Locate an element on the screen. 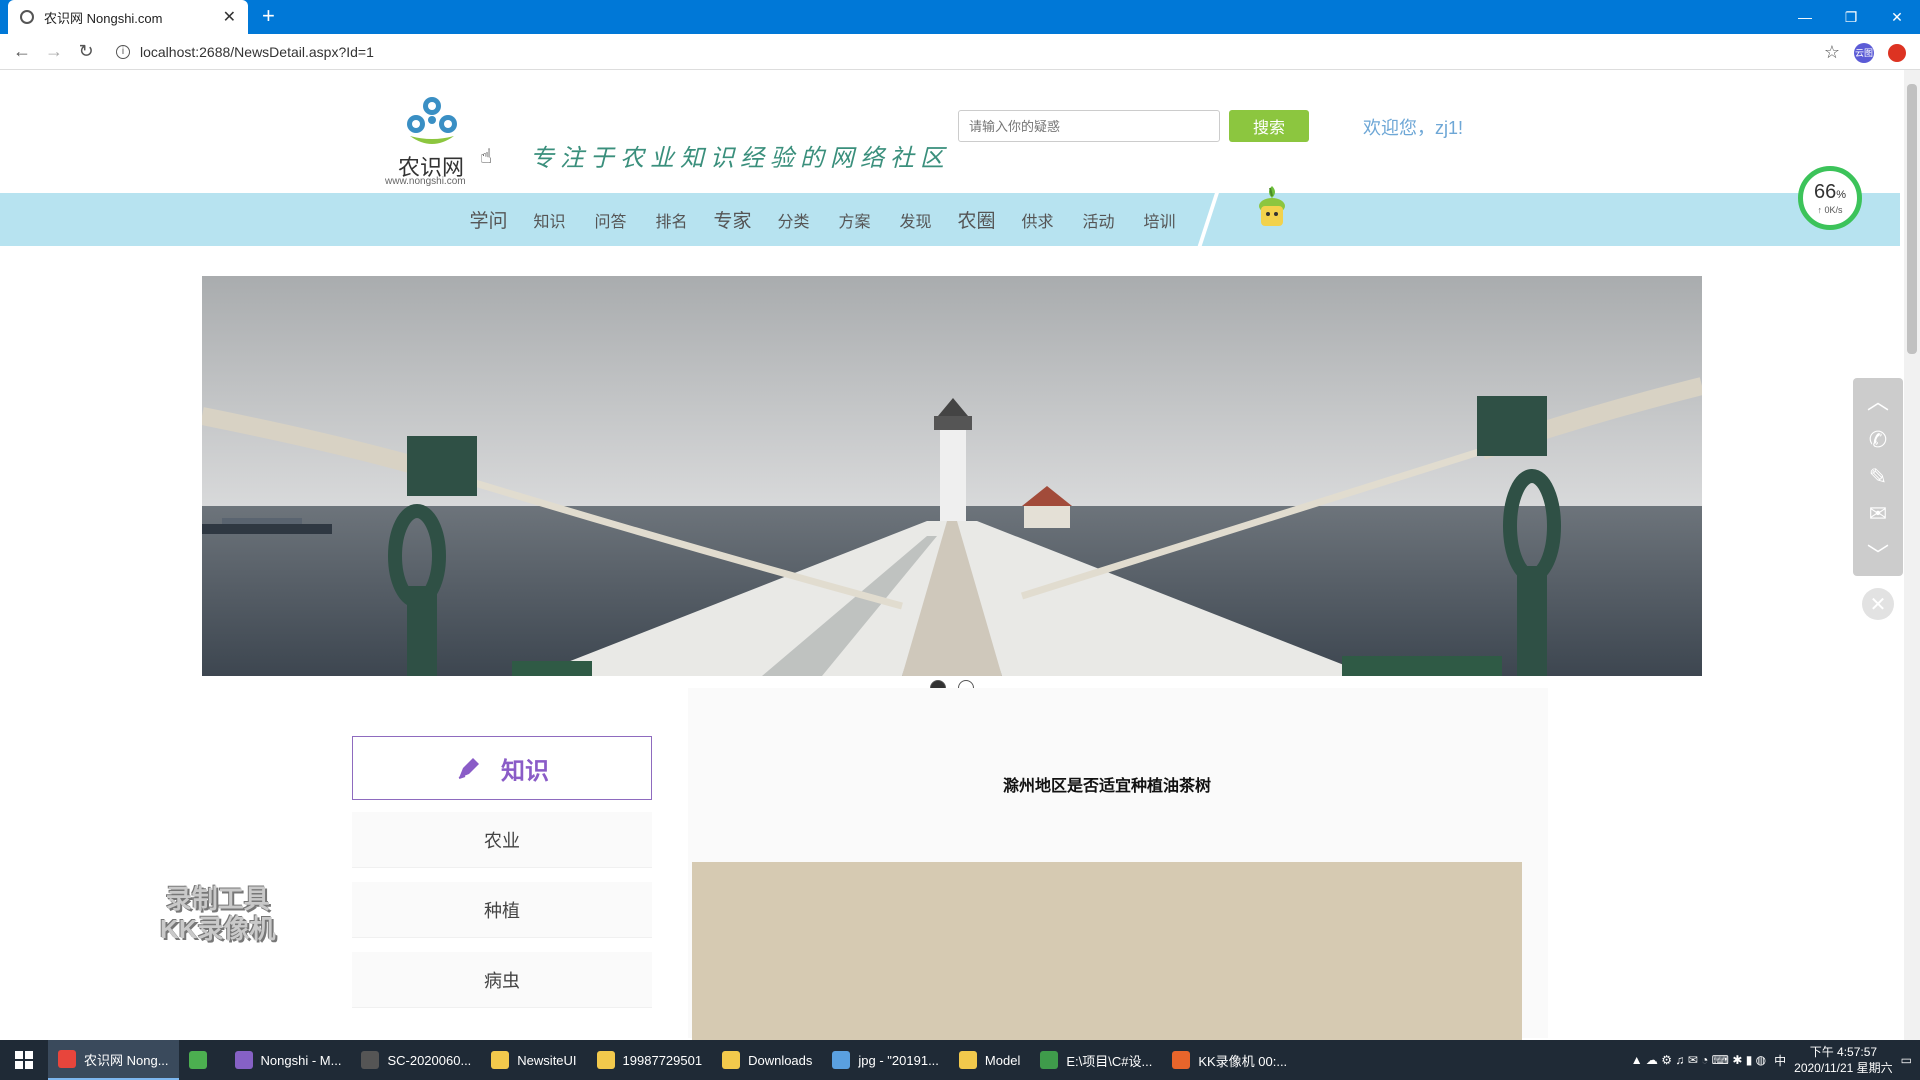 This screenshot has width=1920, height=1080. new-tab-button: + is located at coordinates (268, 16).